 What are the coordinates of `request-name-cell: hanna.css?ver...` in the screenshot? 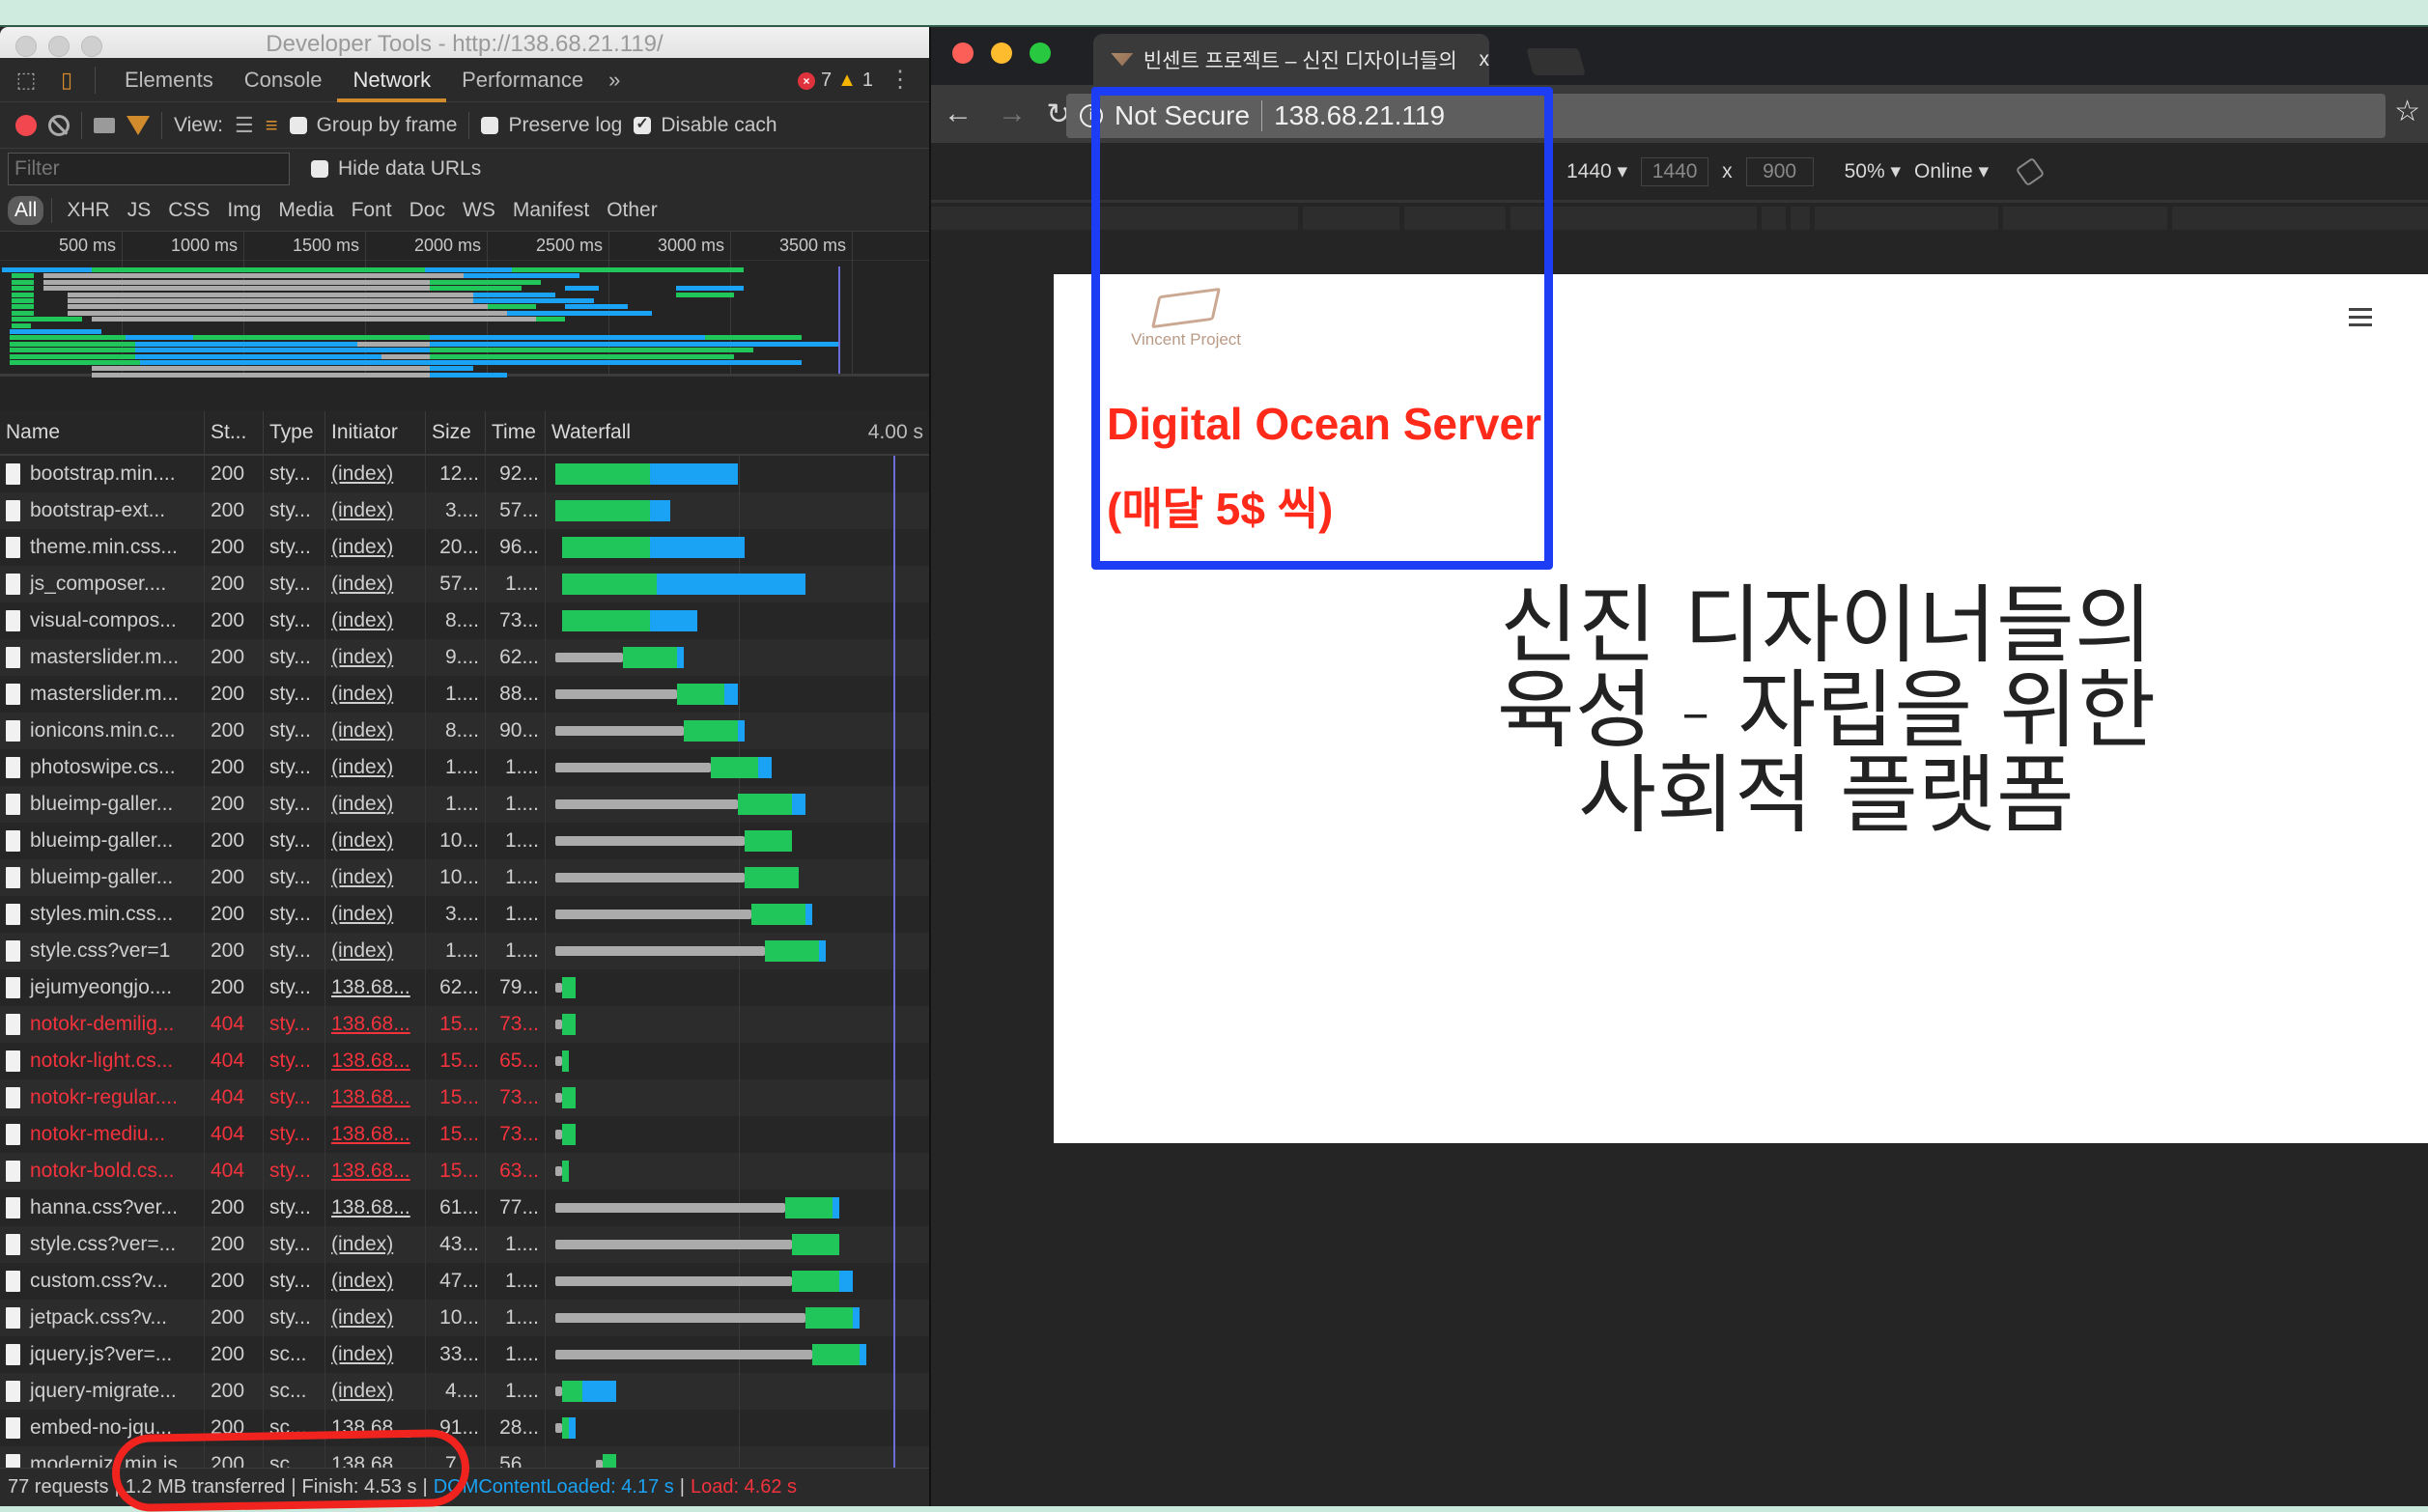 It's located at (102, 1208).